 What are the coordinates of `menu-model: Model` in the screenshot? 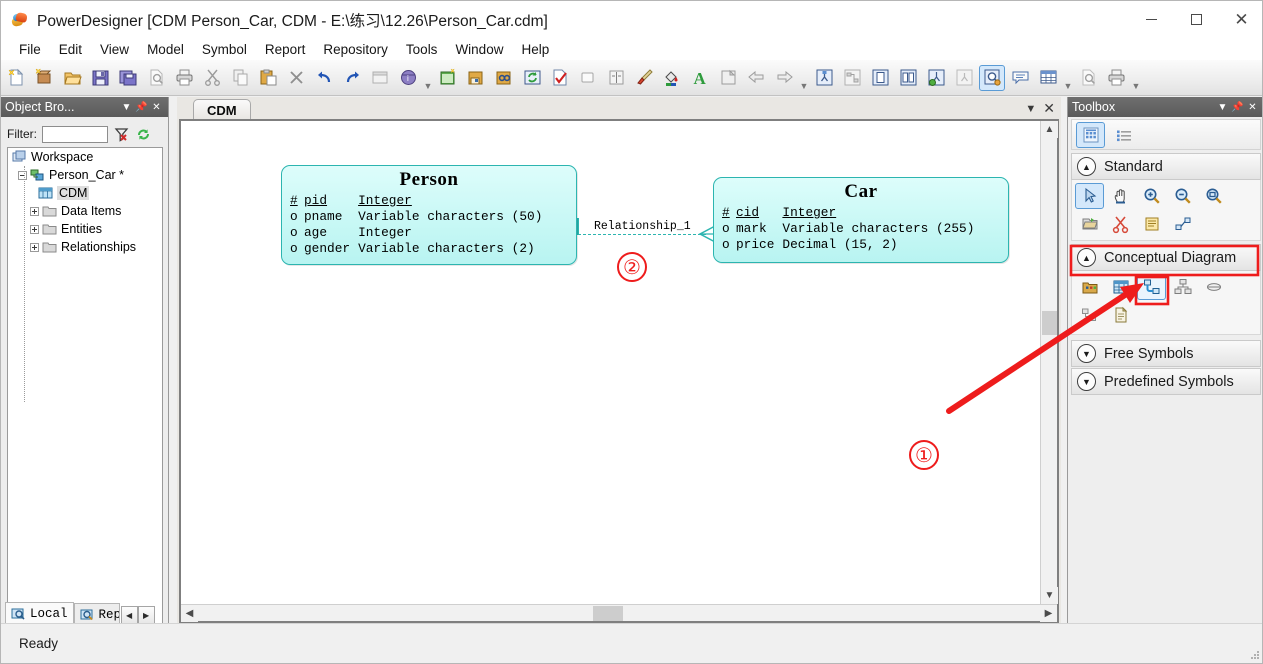 It's located at (165, 49).